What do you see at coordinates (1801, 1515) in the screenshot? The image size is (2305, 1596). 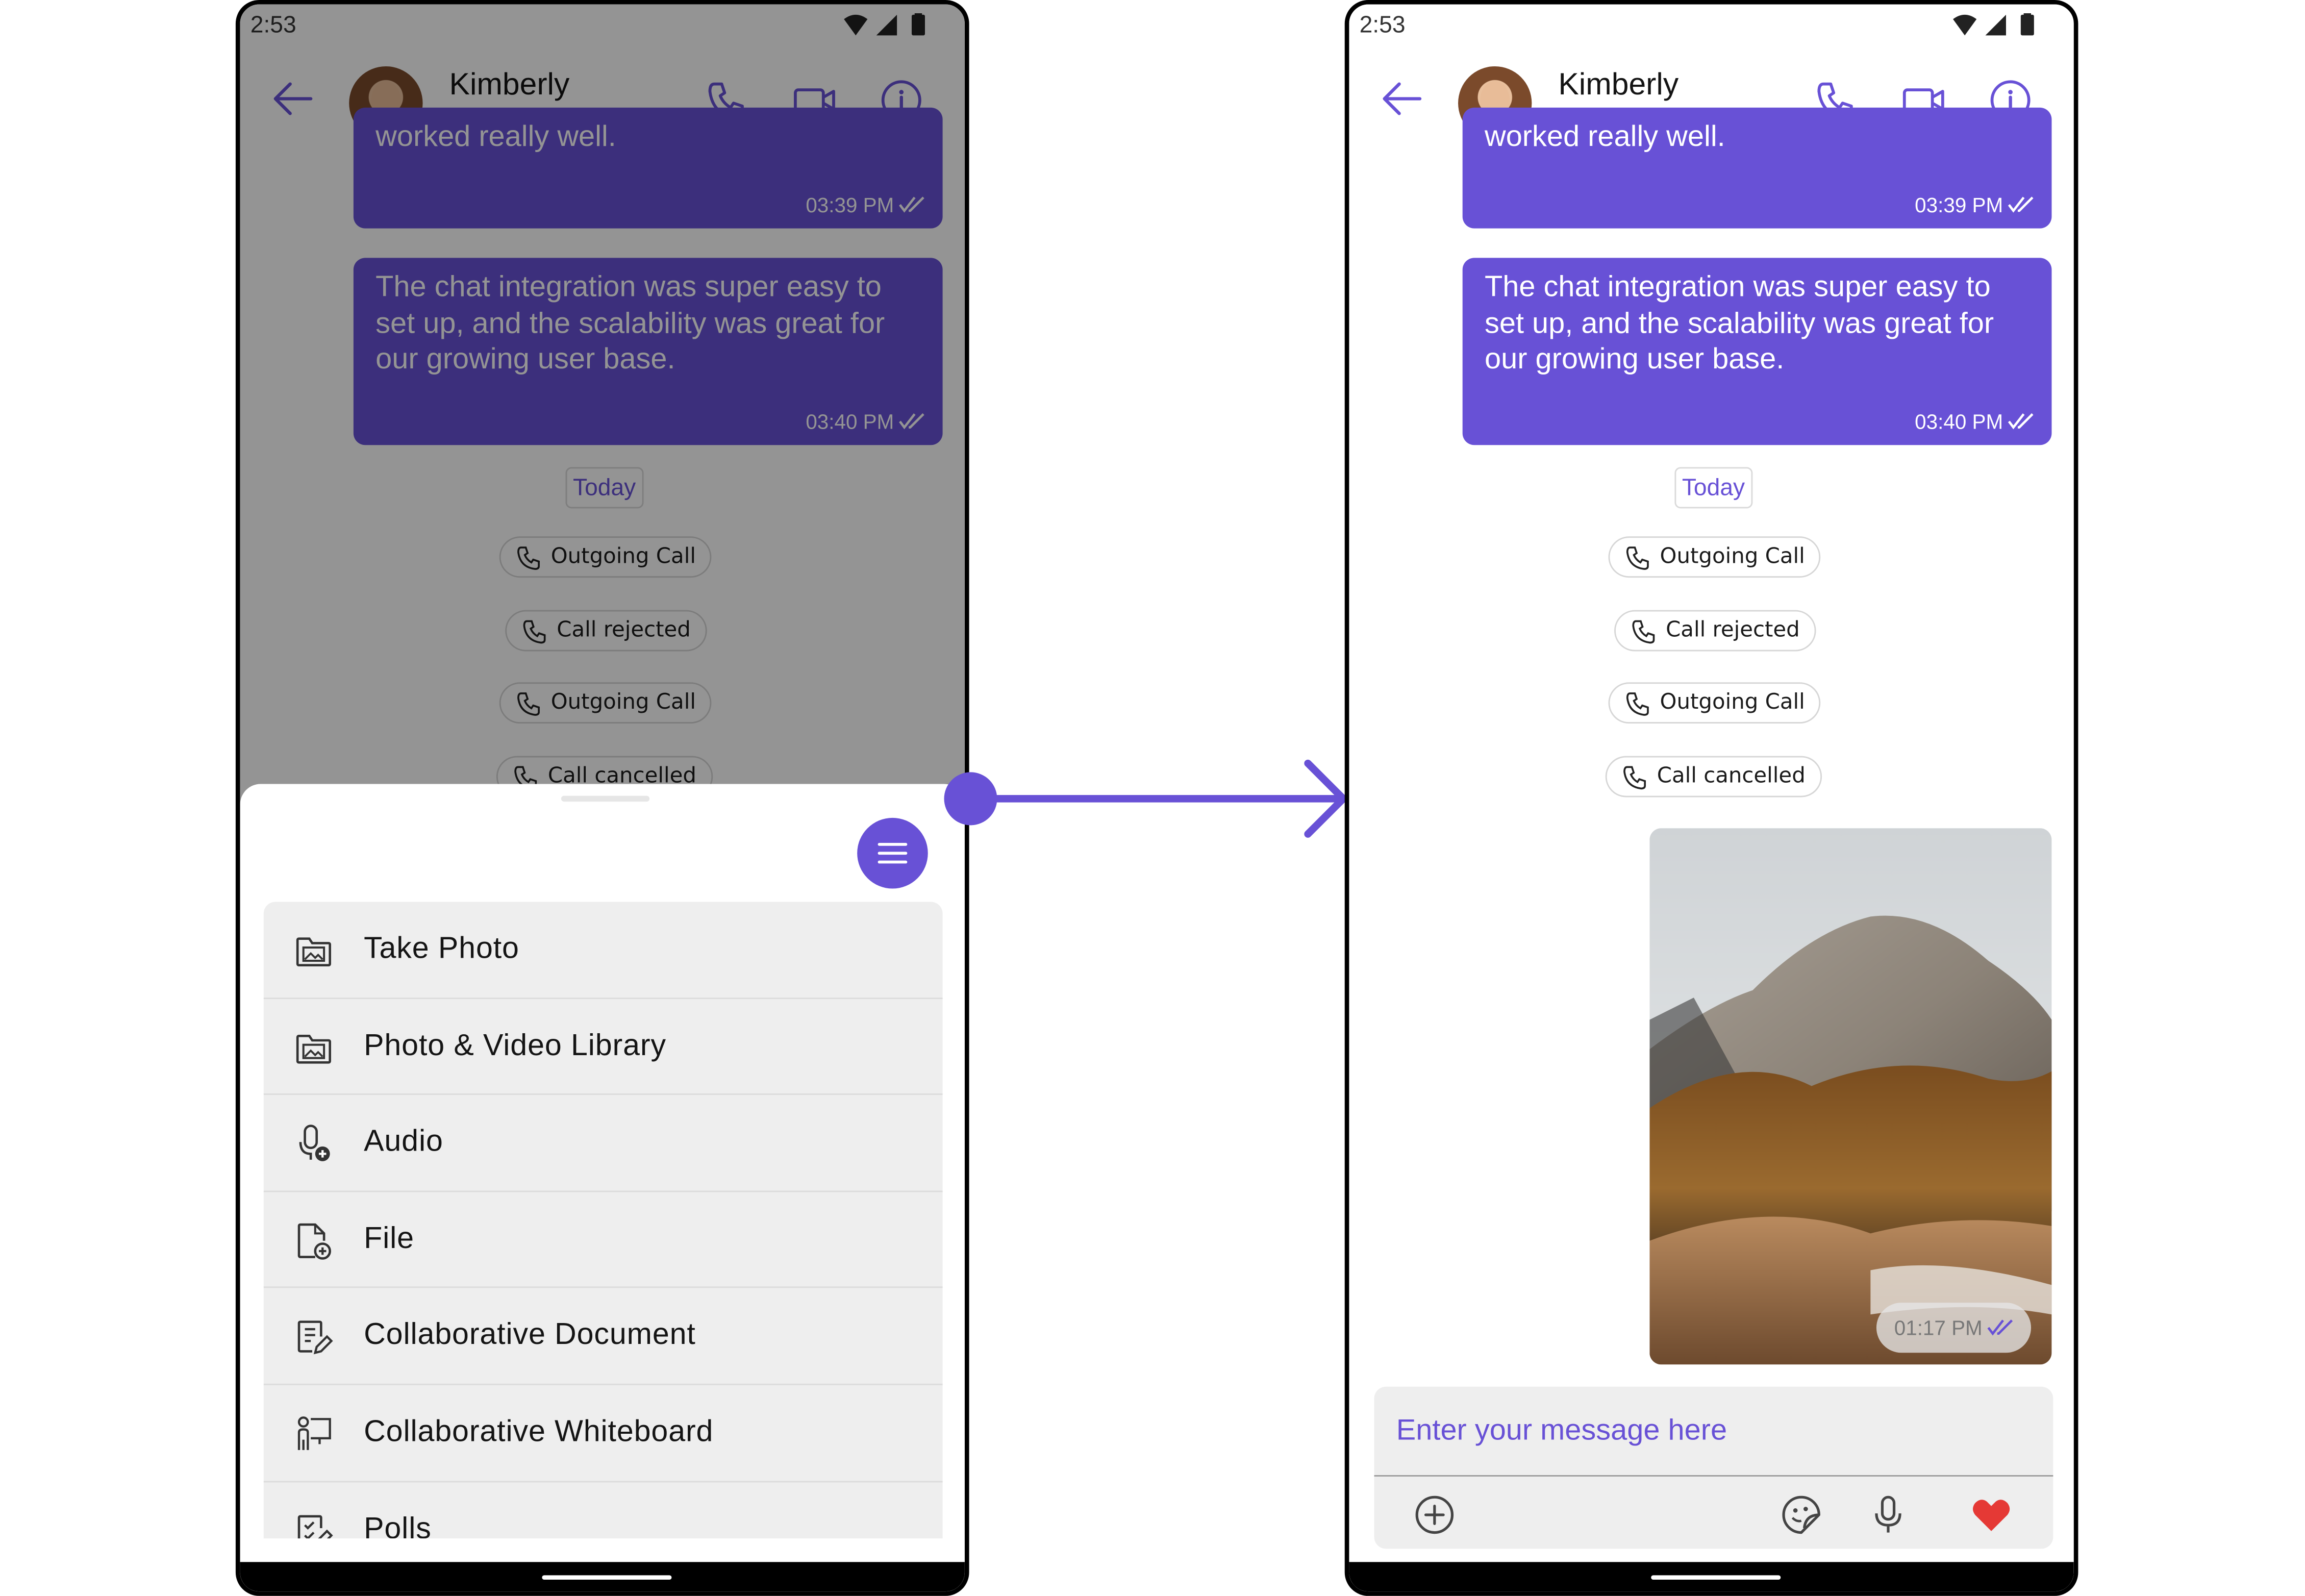 I see `sticker-icon` at bounding box center [1801, 1515].